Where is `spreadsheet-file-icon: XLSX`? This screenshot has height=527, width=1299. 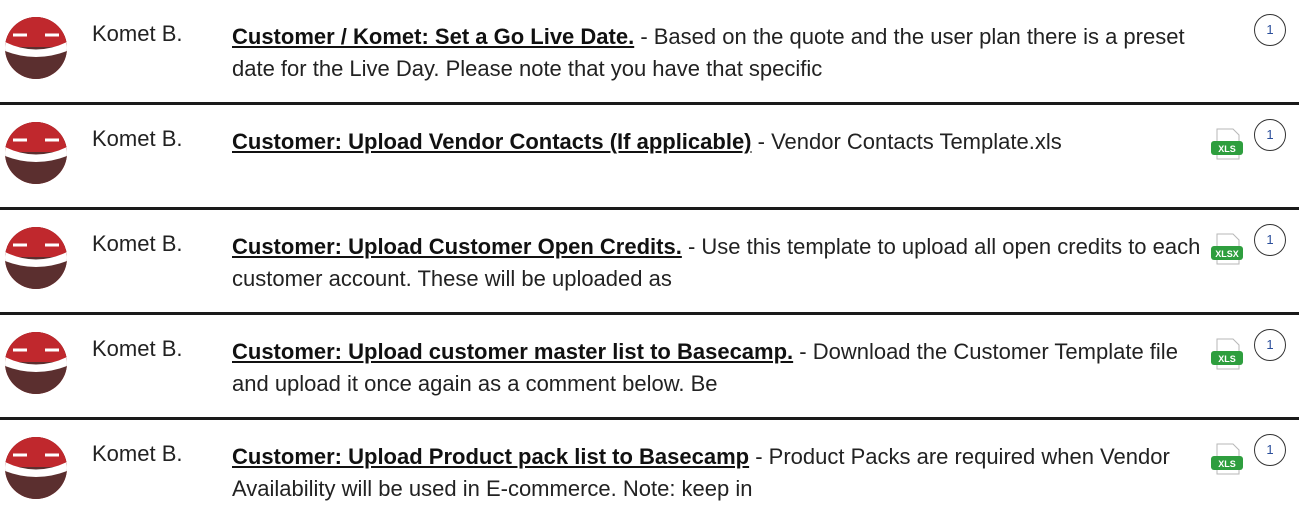
spreadsheet-file-icon: XLSX is located at coordinates (1227, 249).